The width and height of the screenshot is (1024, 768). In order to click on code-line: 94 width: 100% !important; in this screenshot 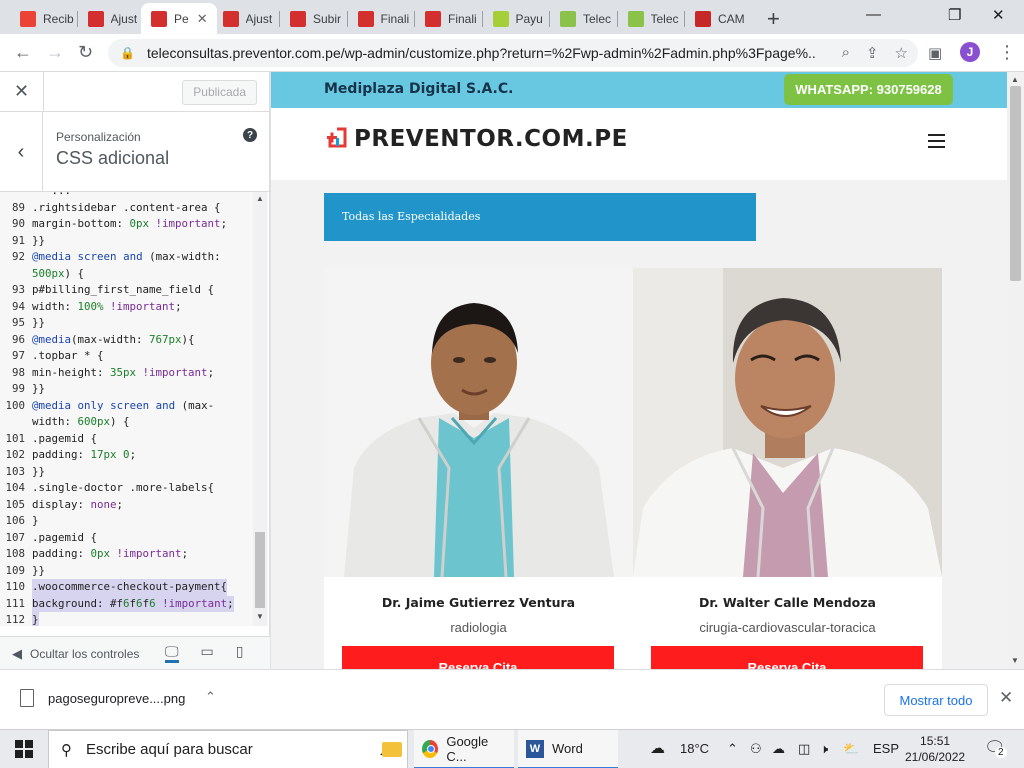, I will do `click(126, 307)`.